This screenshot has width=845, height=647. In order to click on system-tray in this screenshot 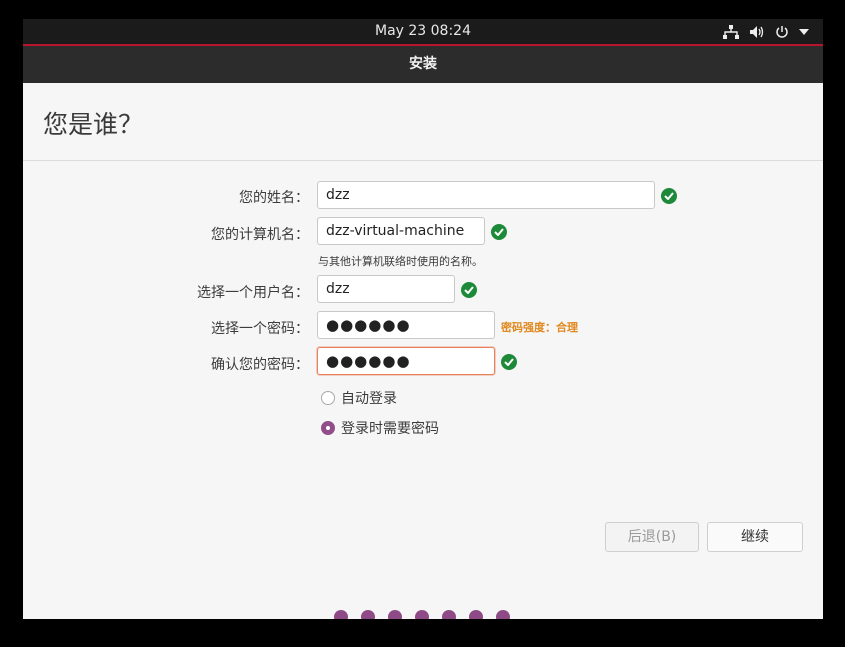, I will do `click(766, 31)`.